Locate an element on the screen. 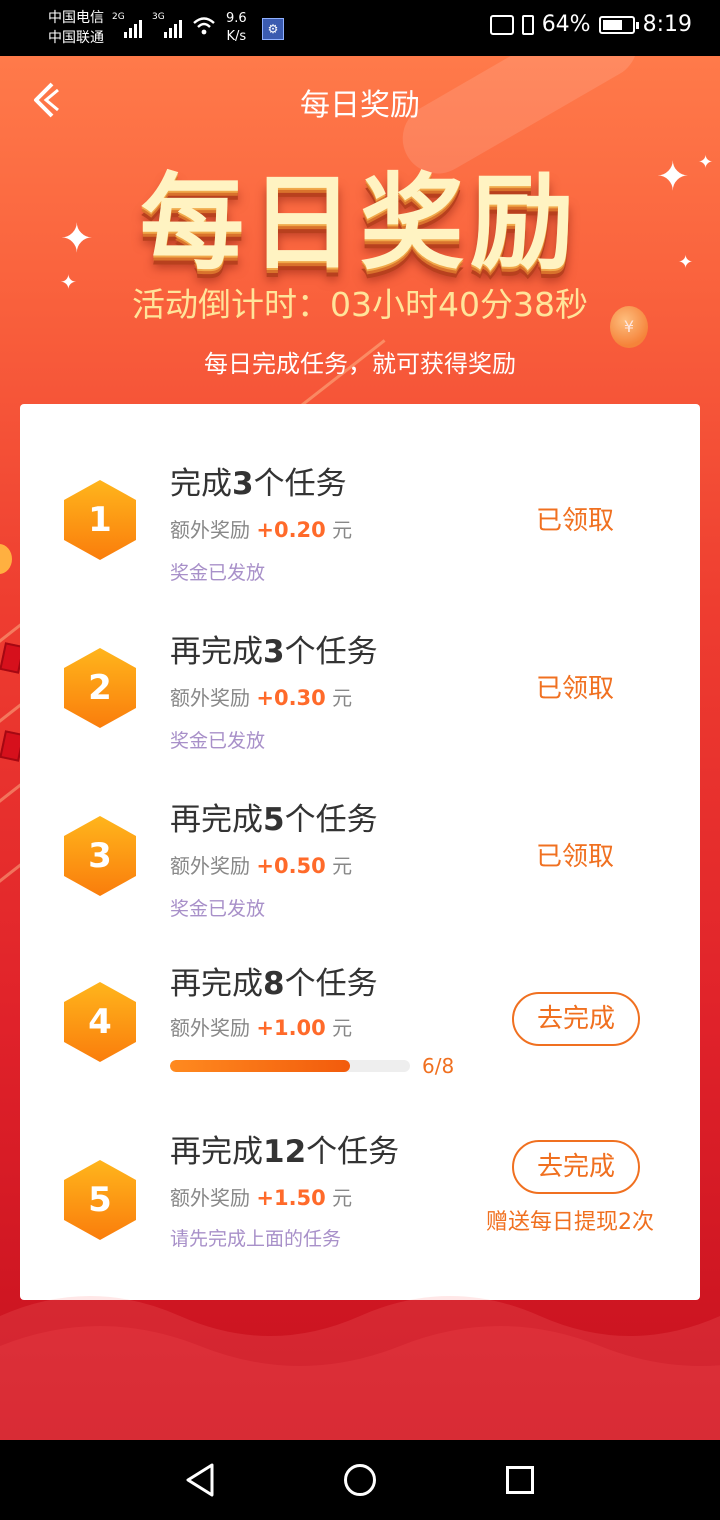 The image size is (720, 1520). task-status: 请先完成上面的任务 is located at coordinates (256, 1239).